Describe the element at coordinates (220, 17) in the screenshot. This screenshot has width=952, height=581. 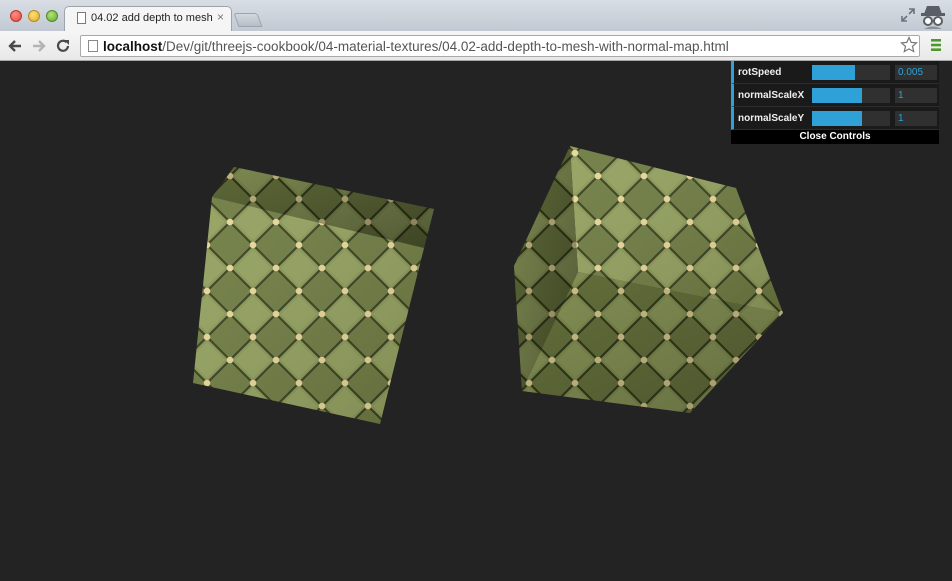
I see `tab-close-icon: ×` at that location.